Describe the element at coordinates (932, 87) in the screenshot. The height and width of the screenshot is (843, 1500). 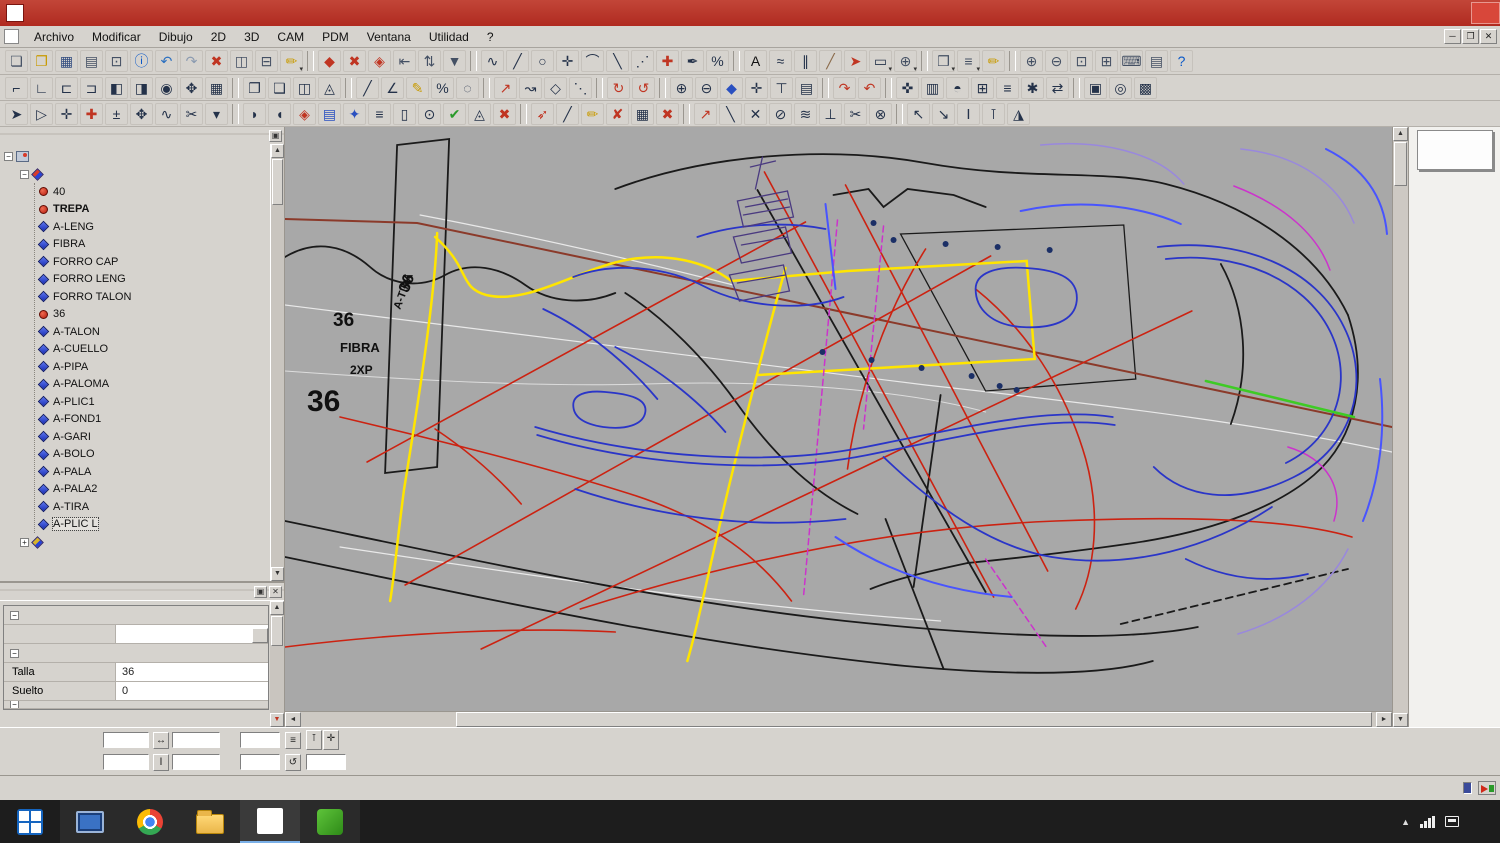
I see `vlines-box-icon: ▥` at that location.